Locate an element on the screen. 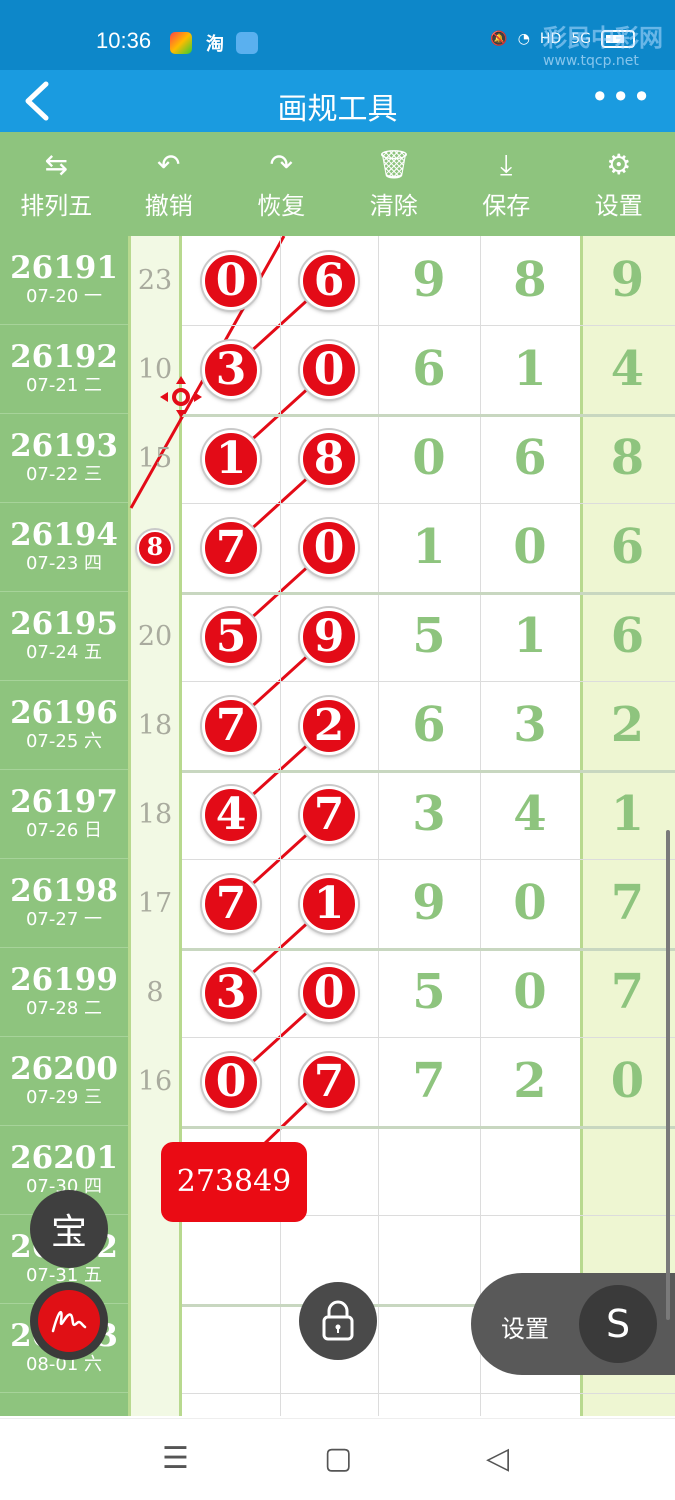  treasure-button: 宝 is located at coordinates (69, 1229).